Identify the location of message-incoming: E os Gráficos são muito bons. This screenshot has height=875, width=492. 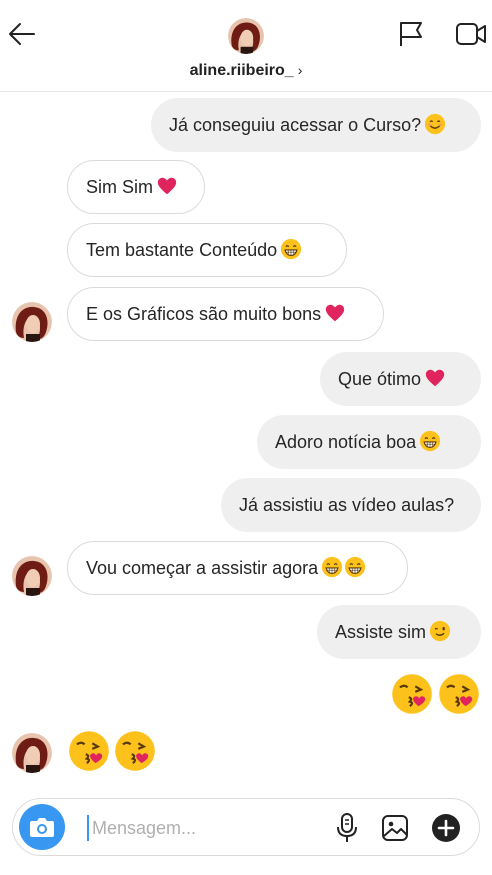
(225, 314).